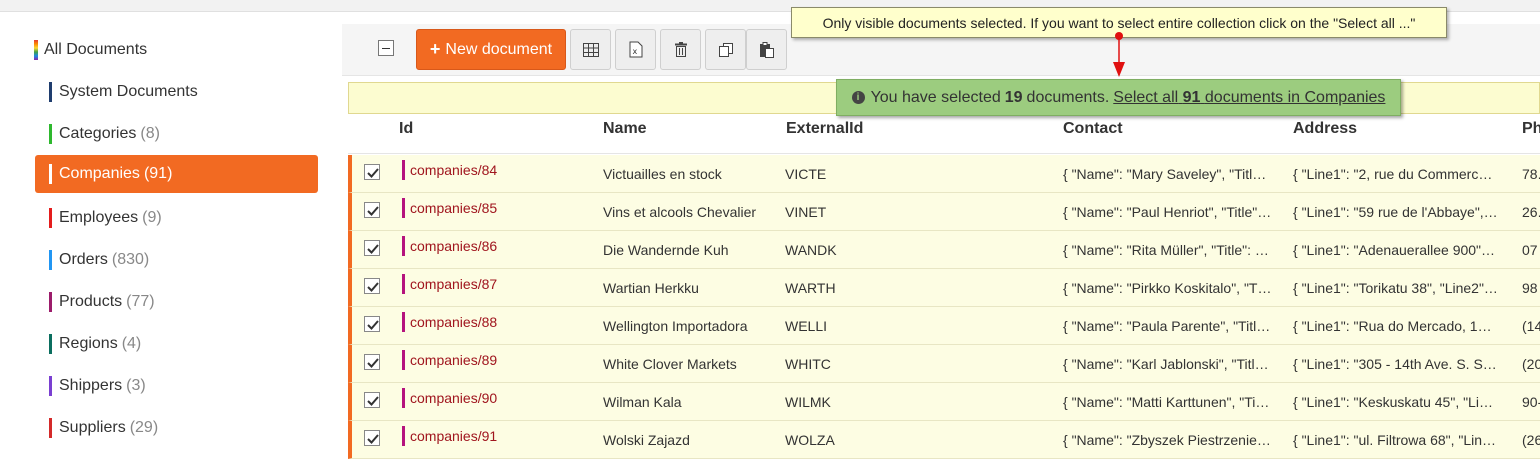 Image resolution: width=1540 pixels, height=459 pixels. Describe the element at coordinates (453, 322) in the screenshot. I see `document-id-link: companies/88` at that location.